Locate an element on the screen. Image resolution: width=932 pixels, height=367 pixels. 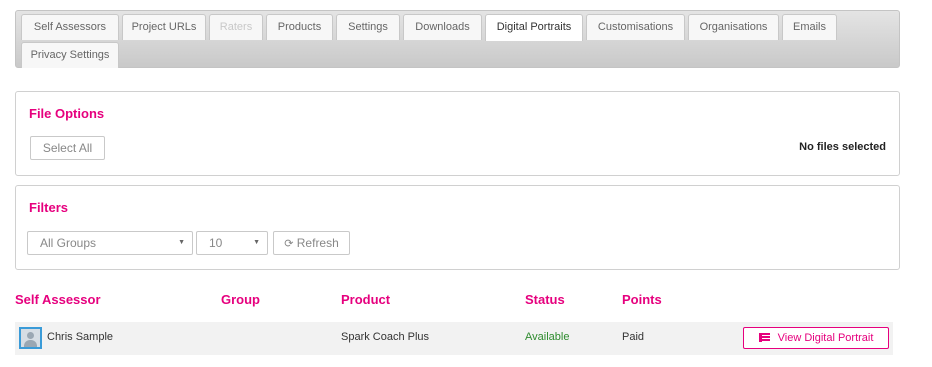
select-all-button: Select All is located at coordinates (67, 148).